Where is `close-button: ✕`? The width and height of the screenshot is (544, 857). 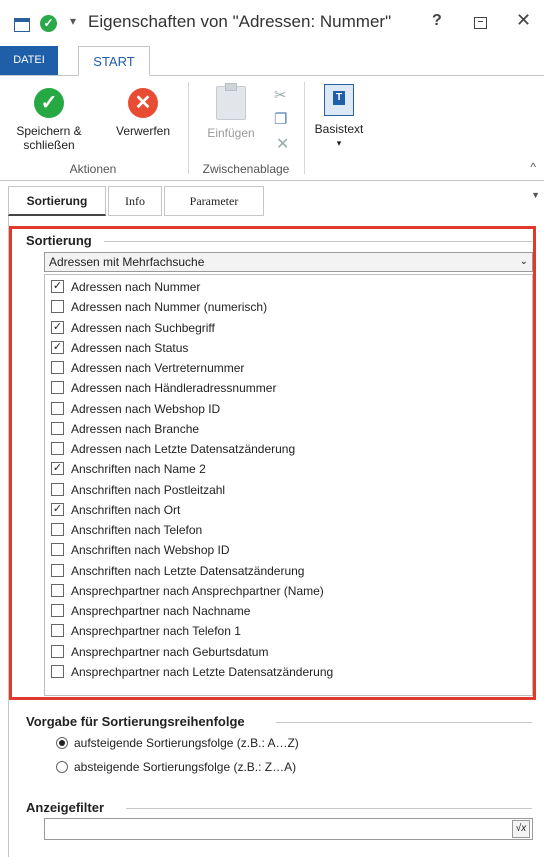 close-button: ✕ is located at coordinates (523, 20).